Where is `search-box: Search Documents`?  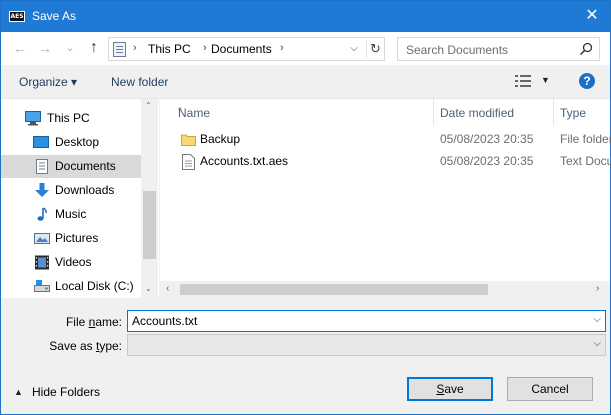 search-box: Search Documents is located at coordinates (498, 49).